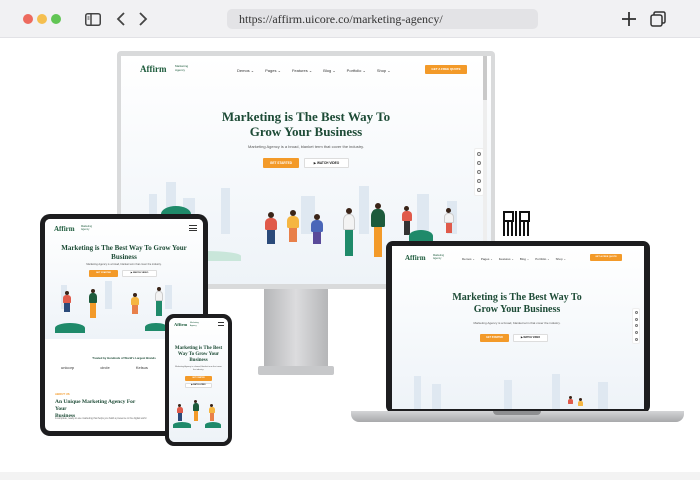  Describe the element at coordinates (296, 329) in the screenshot. I see `monitor-stand-neck` at that location.